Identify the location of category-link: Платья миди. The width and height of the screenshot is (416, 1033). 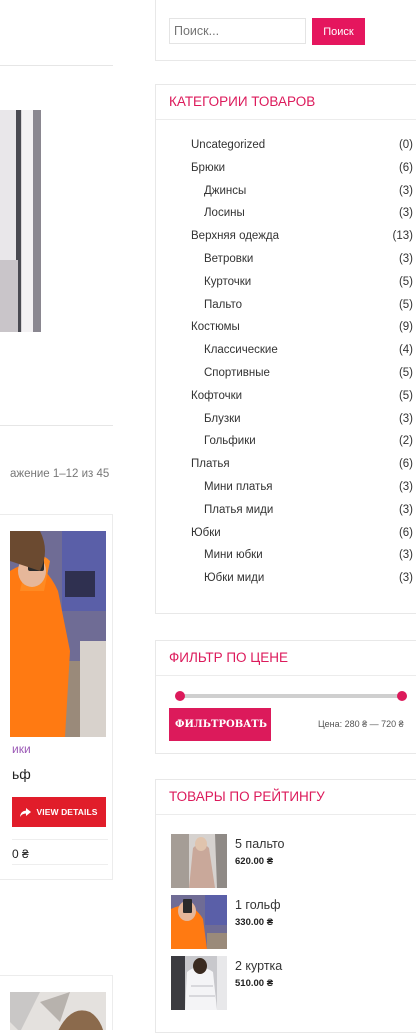
(238, 510).